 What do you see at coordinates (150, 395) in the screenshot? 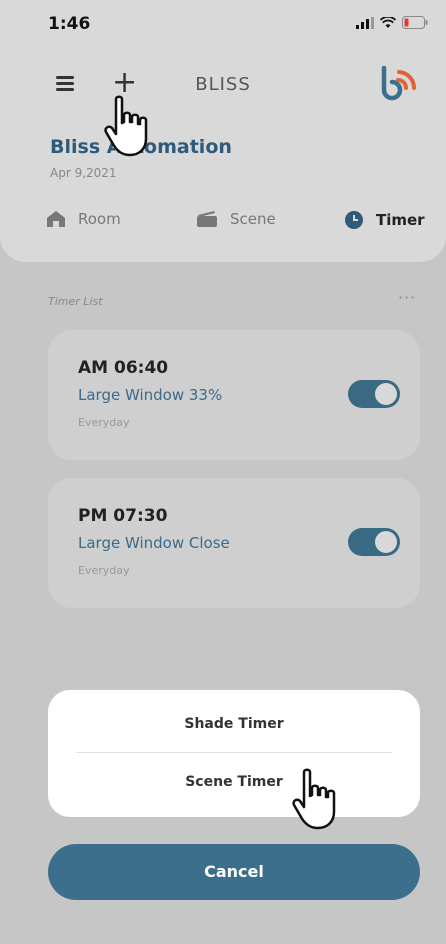
I see `timer-description: Large Window 33%` at bounding box center [150, 395].